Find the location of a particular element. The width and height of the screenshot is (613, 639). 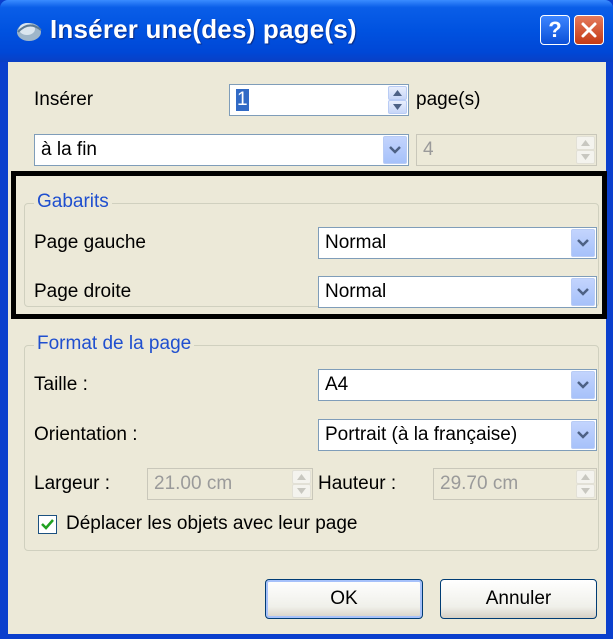

insert-position-value: à la fin is located at coordinates (69, 149).